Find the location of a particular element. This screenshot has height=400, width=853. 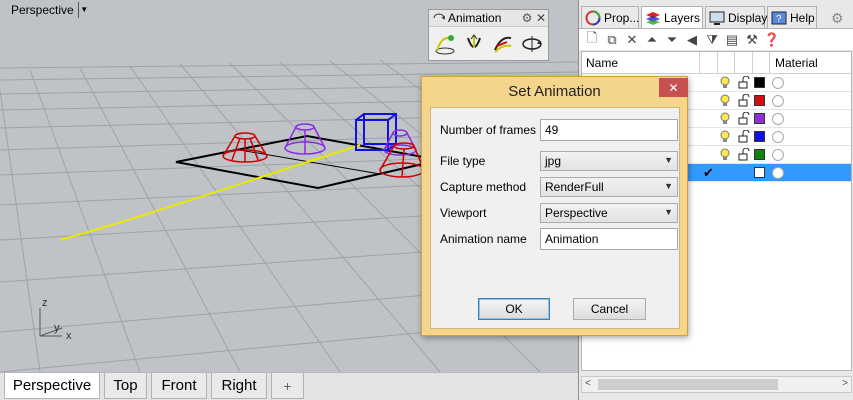

help-icon: ❓ is located at coordinates (772, 40).